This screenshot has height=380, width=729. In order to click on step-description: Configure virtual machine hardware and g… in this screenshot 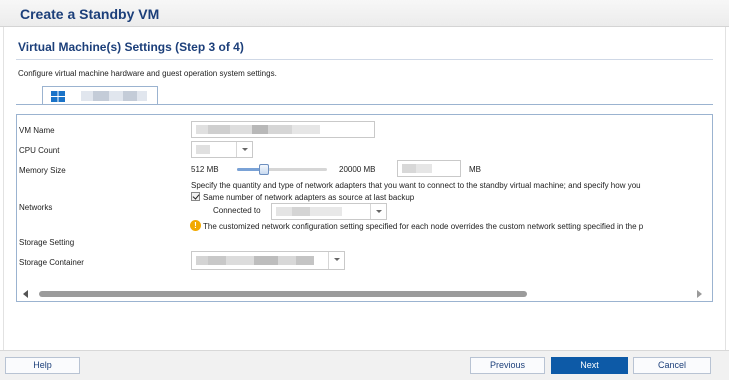, I will do `click(147, 73)`.